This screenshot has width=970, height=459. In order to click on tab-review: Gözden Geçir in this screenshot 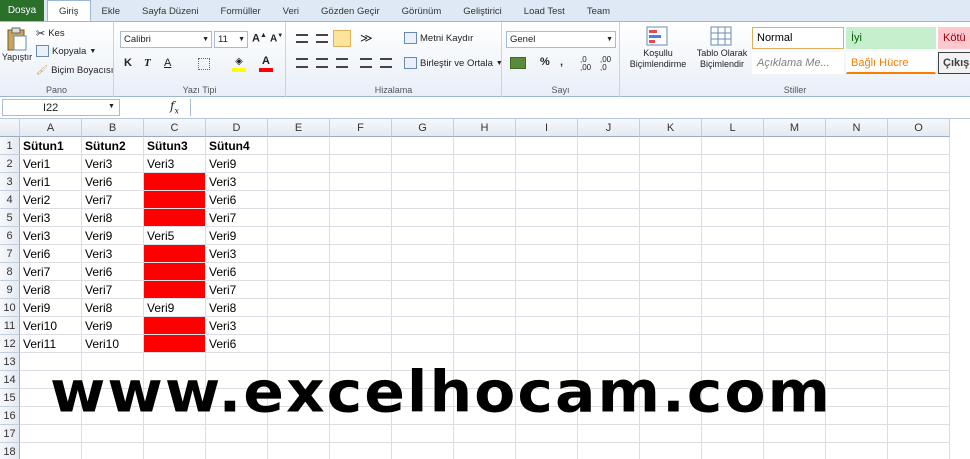, I will do `click(350, 11)`.